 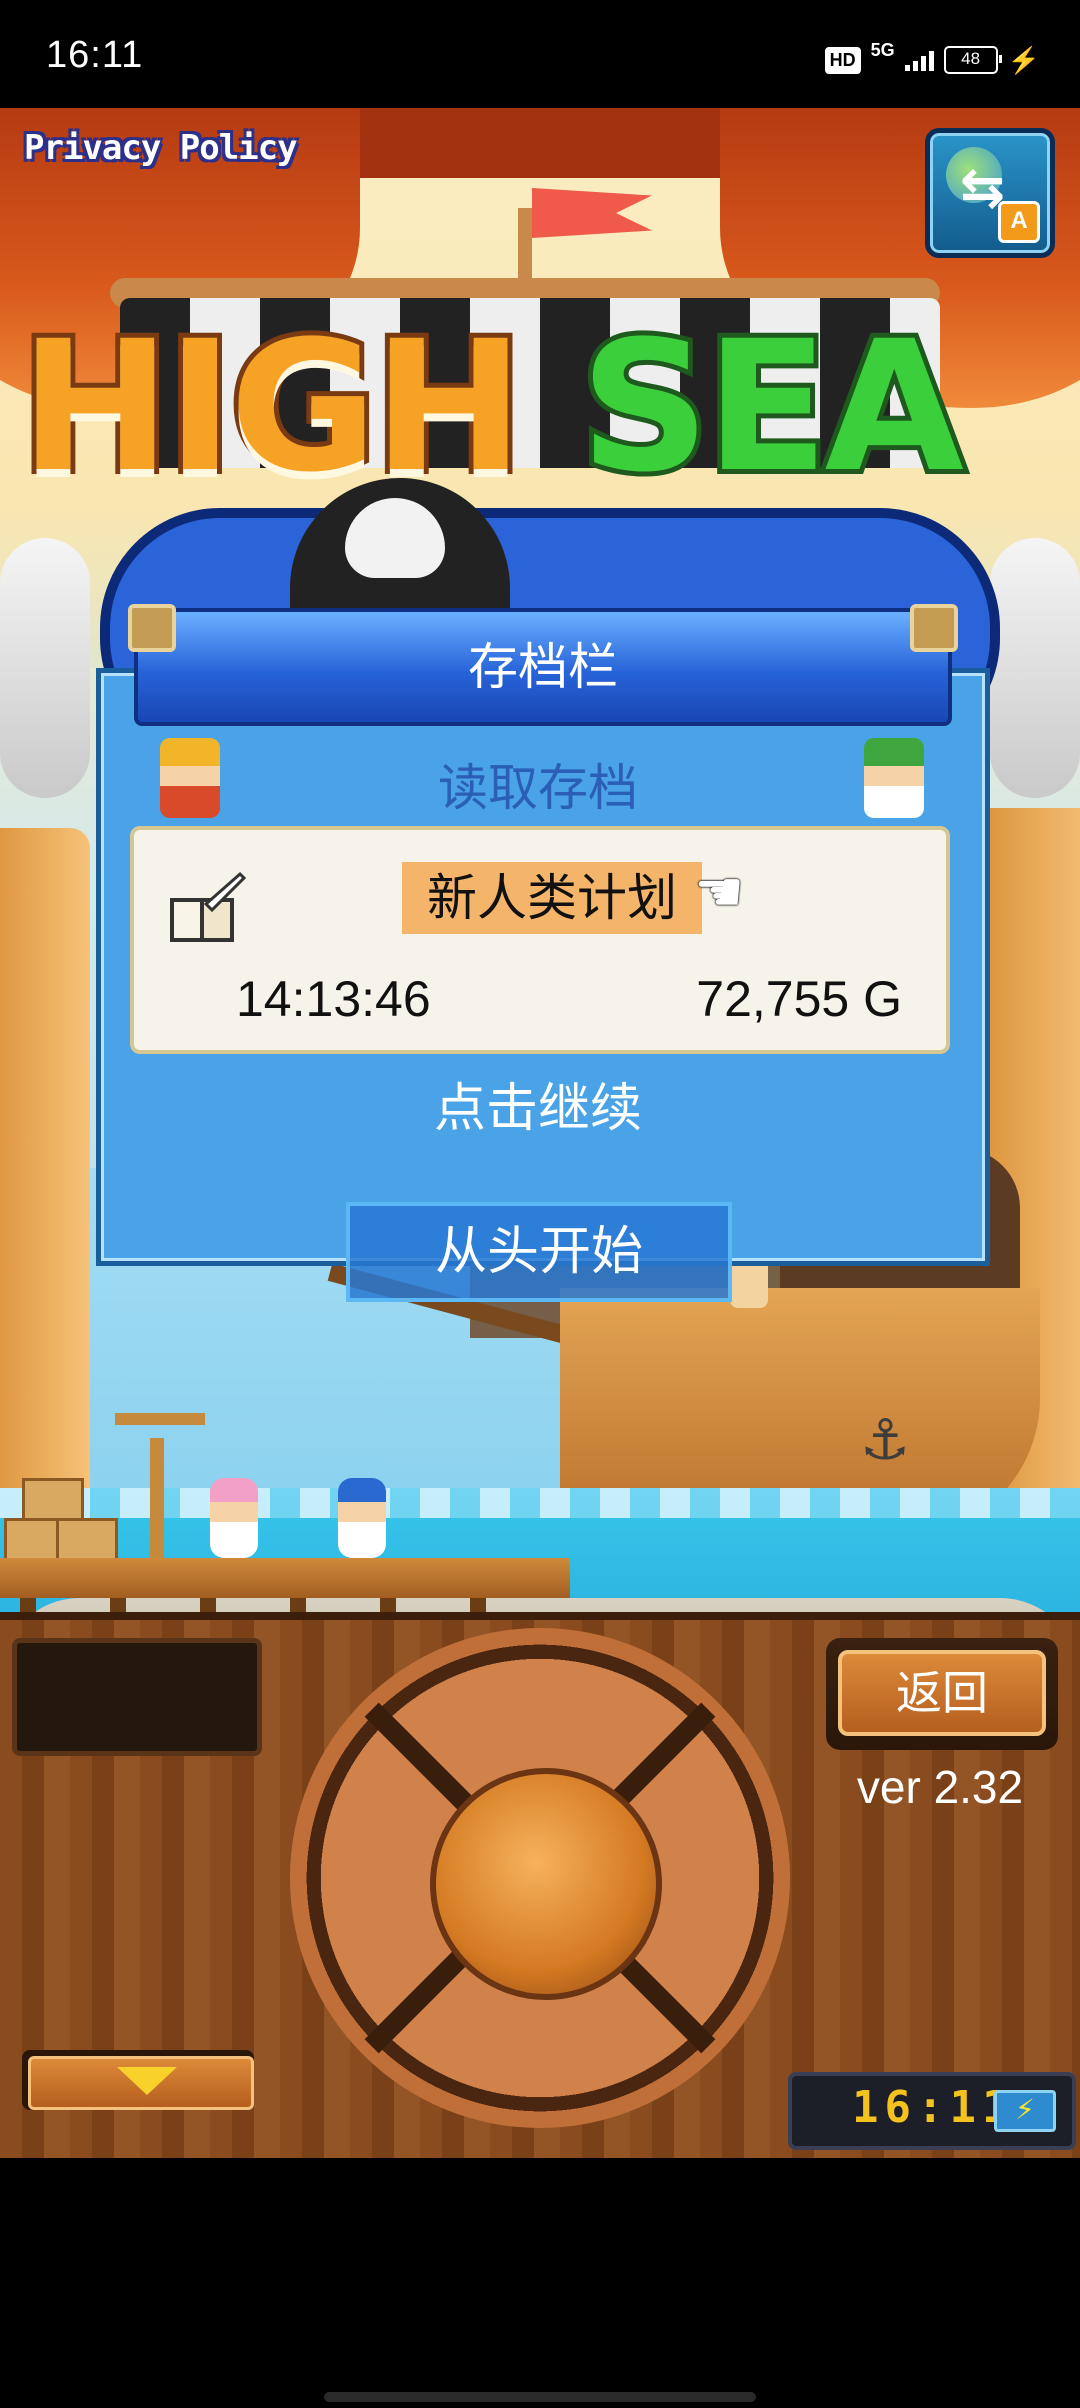 I want to click on language-button: ⇆ A, so click(x=990, y=193).